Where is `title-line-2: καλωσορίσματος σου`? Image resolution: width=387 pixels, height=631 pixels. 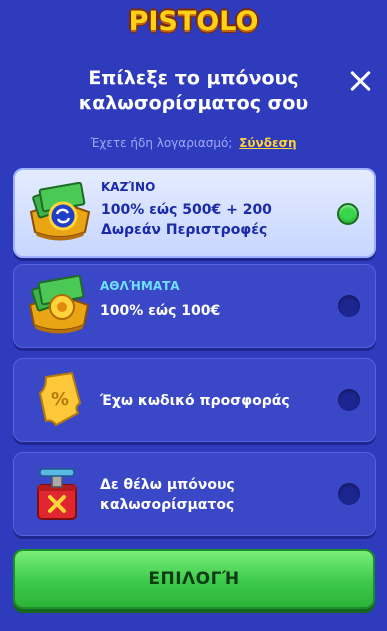 title-line-2: καλωσορίσματος σου is located at coordinates (193, 103).